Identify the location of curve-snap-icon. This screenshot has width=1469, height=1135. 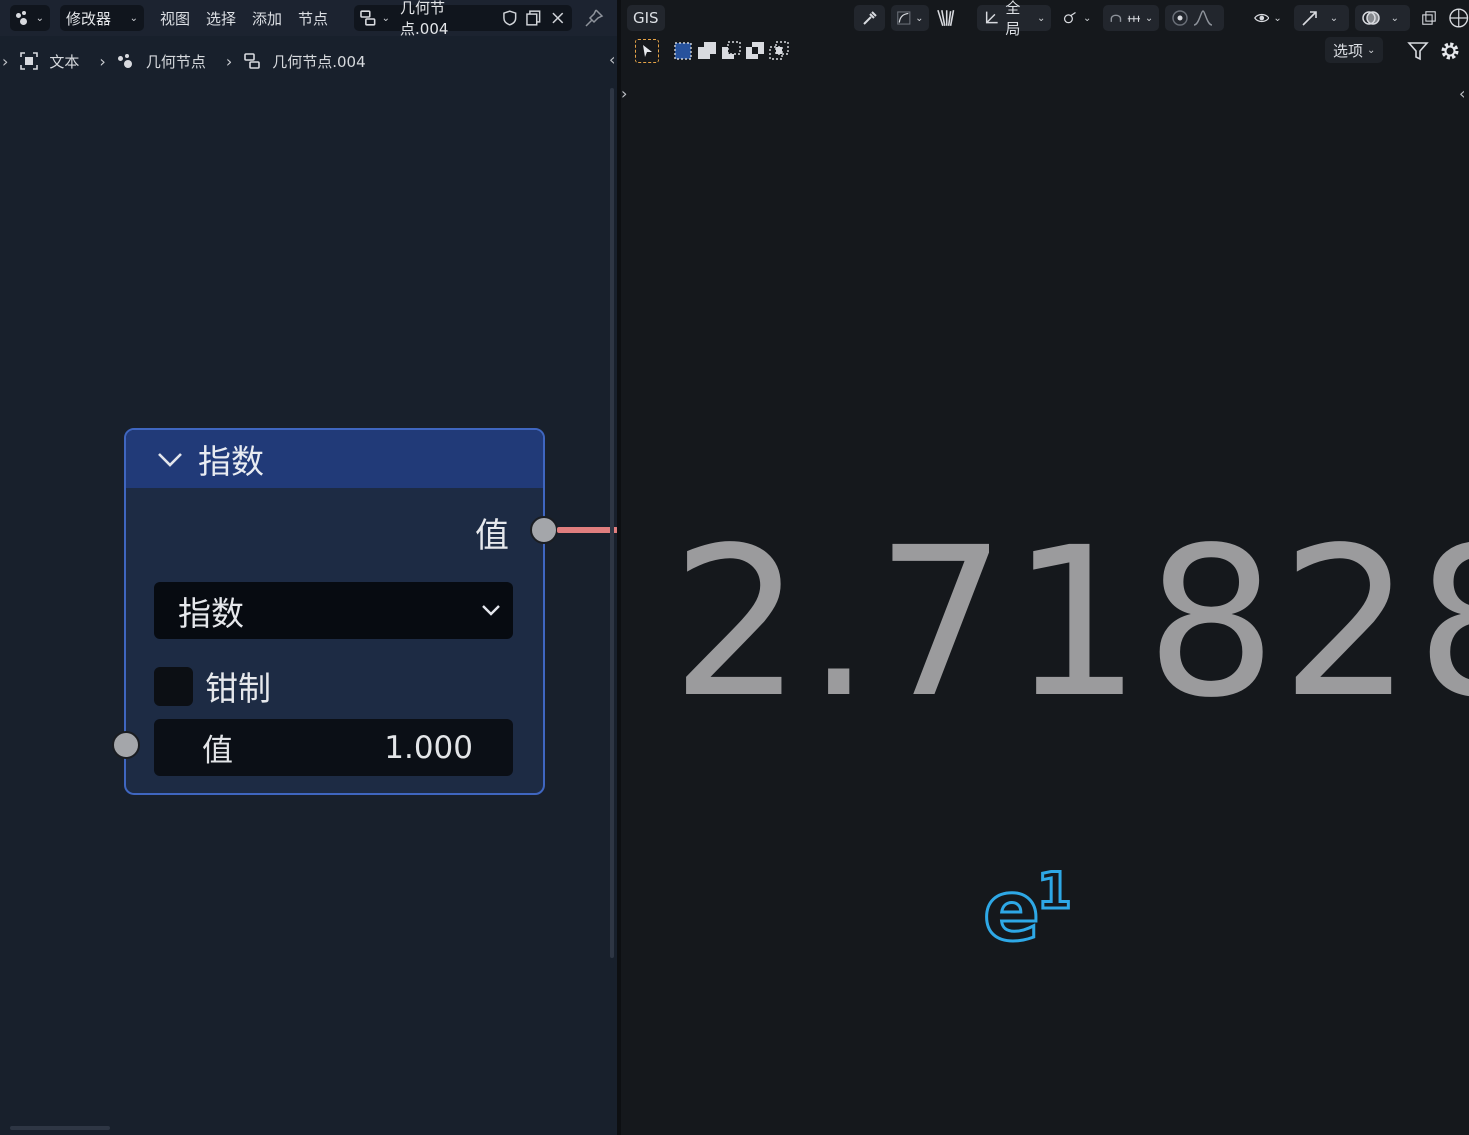
(904, 18).